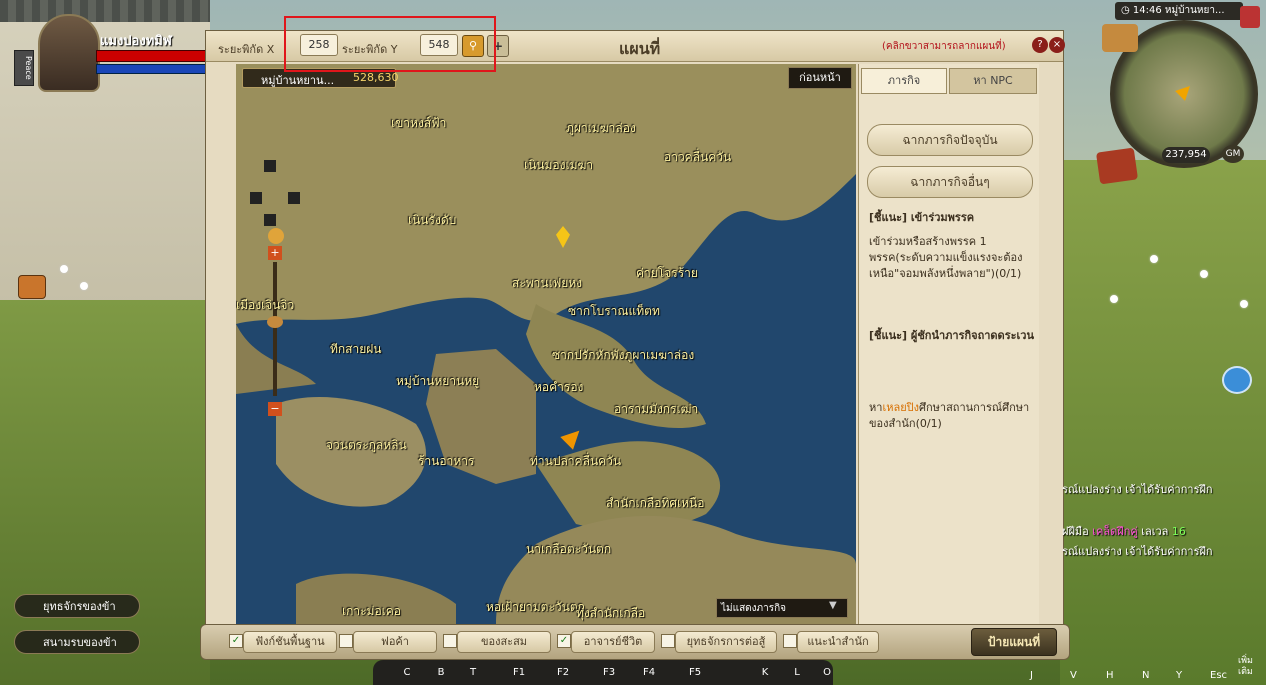 Image resolution: width=1266 pixels, height=685 pixels. What do you see at coordinates (649, 673) in the screenshot?
I see `hotkey-f4: F4` at bounding box center [649, 673].